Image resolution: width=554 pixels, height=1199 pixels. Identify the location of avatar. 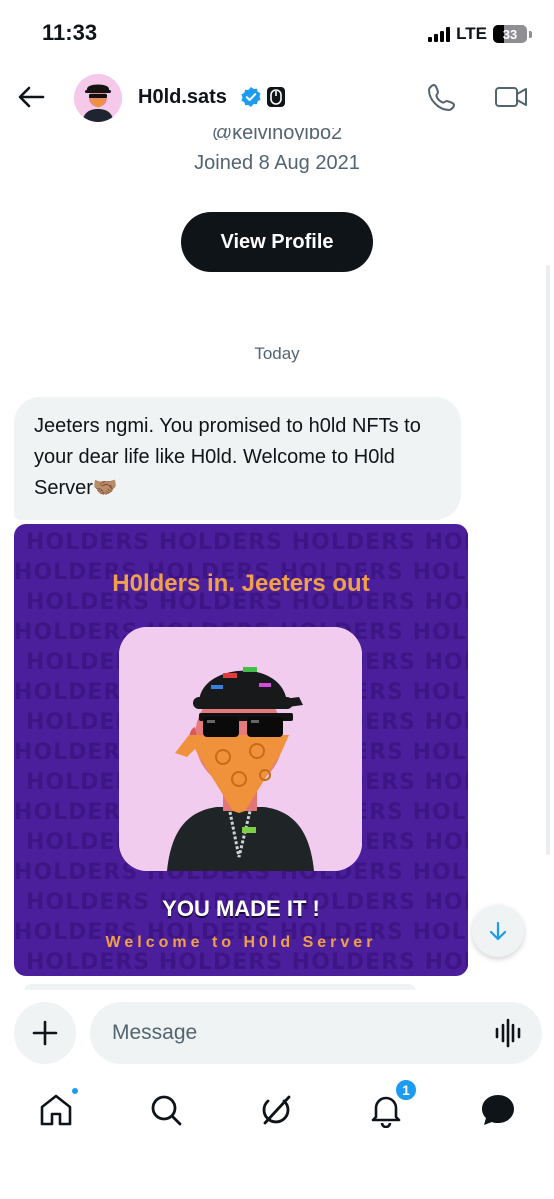
(98, 98).